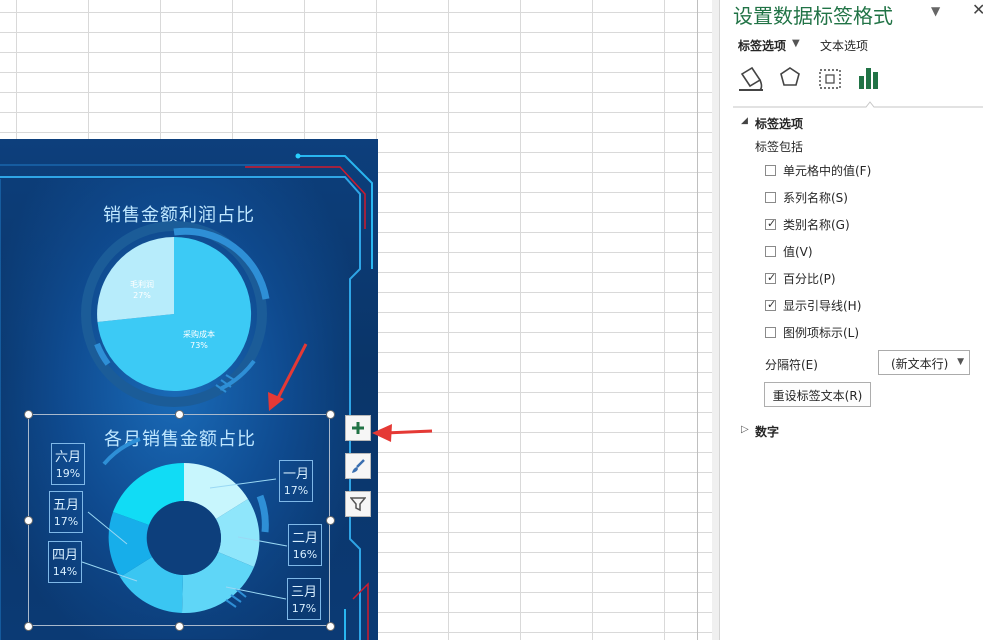 This screenshot has width=983, height=640. Describe the element at coordinates (767, 431) in the screenshot. I see `section-number: 数字` at that location.